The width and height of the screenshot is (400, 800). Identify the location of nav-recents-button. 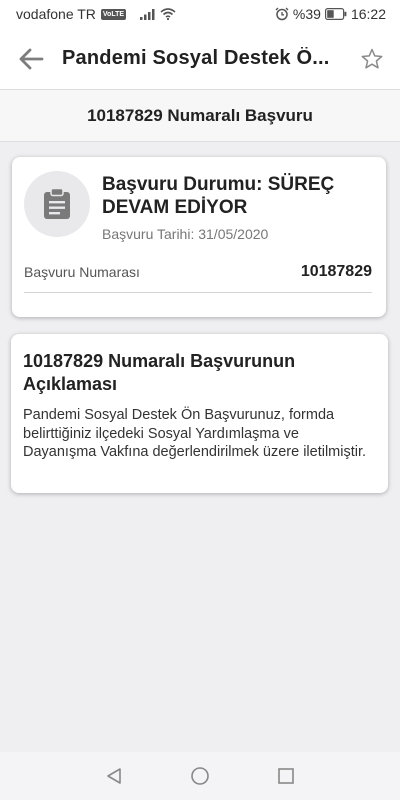
(286, 776).